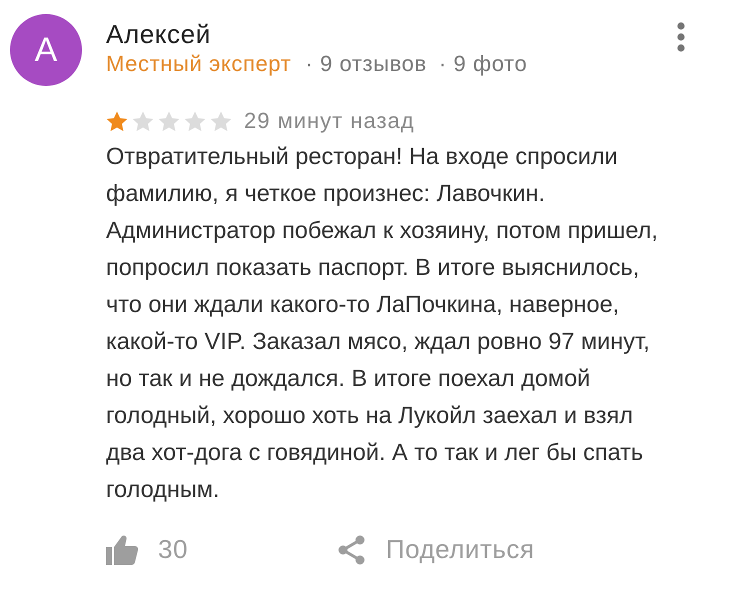 The image size is (730, 602). What do you see at coordinates (122, 549) in the screenshot?
I see `thumbs-up-icon` at bounding box center [122, 549].